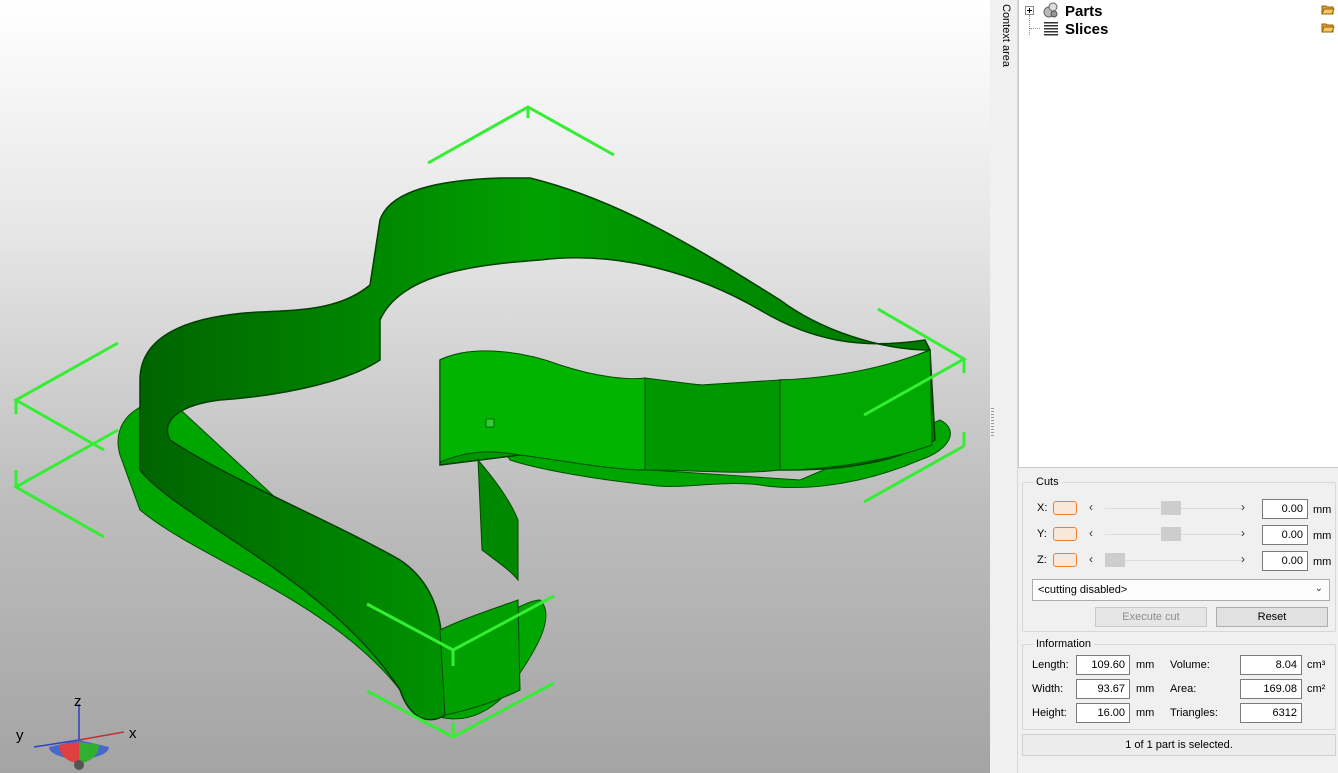 This screenshot has width=1338, height=773. I want to click on expand-icon, so click(1029, 10).